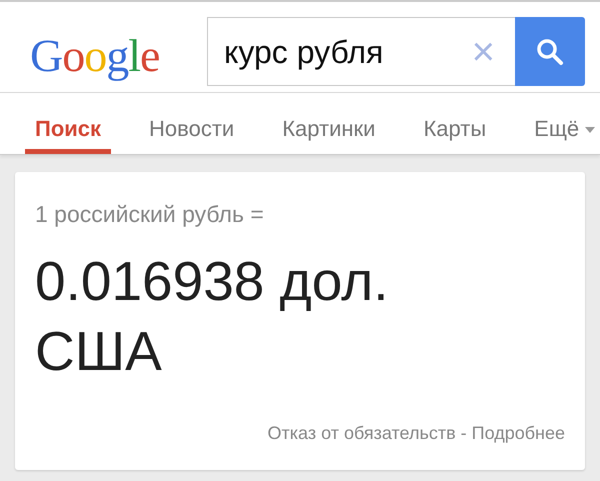  Describe the element at coordinates (416, 432) in the screenshot. I see `disclaimer-link: Отказ от обязательств - Подробнее` at that location.